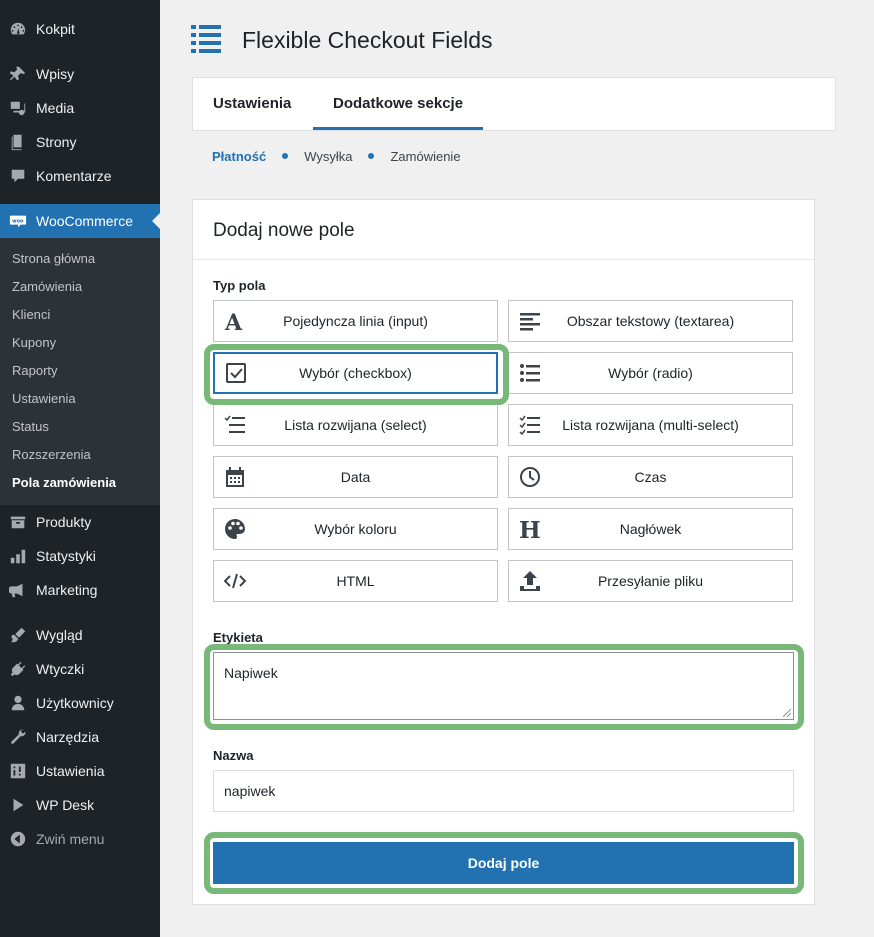  Describe the element at coordinates (64, 483) in the screenshot. I see `submenu-item-pola-zamowienia: Pola zamówienia` at that location.